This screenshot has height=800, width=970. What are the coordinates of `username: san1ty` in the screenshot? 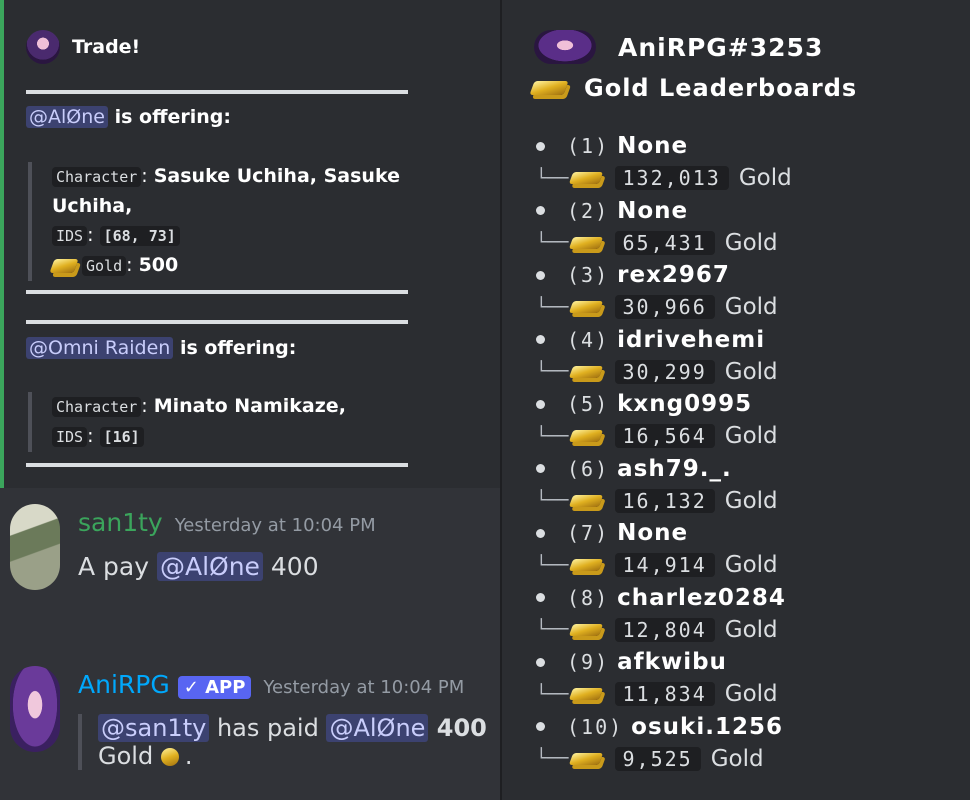 It's located at (120, 522).